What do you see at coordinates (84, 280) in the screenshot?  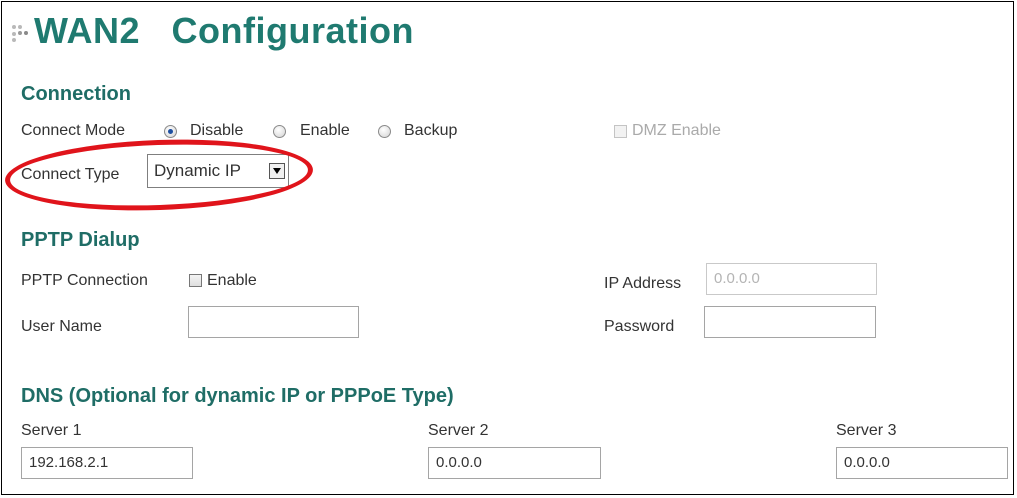 I see `pptp-connection-label: PPTP Connection` at bounding box center [84, 280].